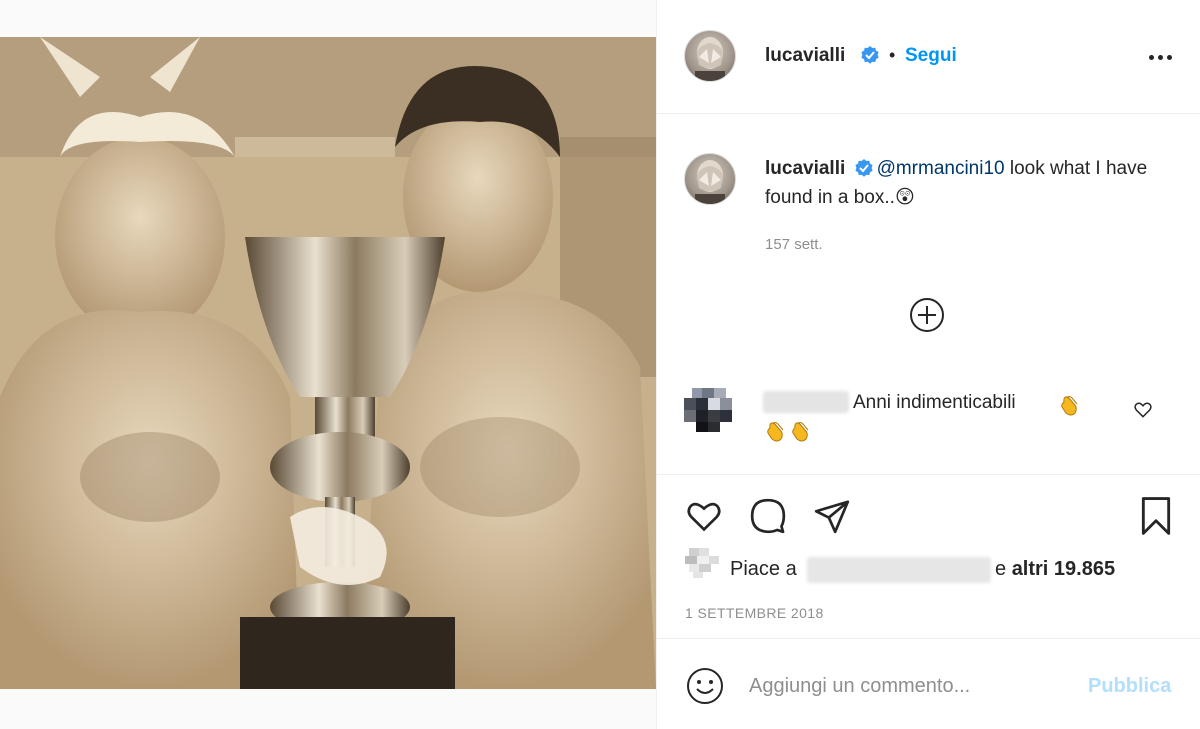 This screenshot has width=1200, height=729. What do you see at coordinates (702, 563) in the screenshot?
I see `liker-avatar-pixelated` at bounding box center [702, 563].